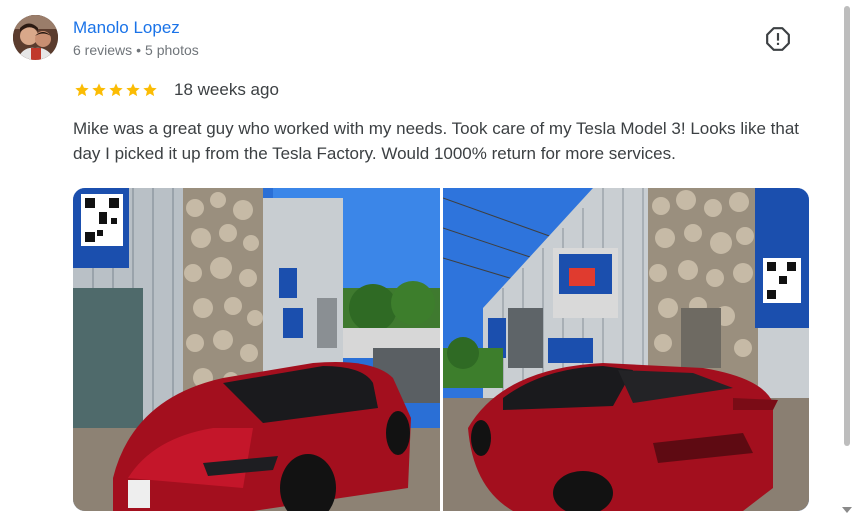  I want to click on report-review-button, so click(778, 41).